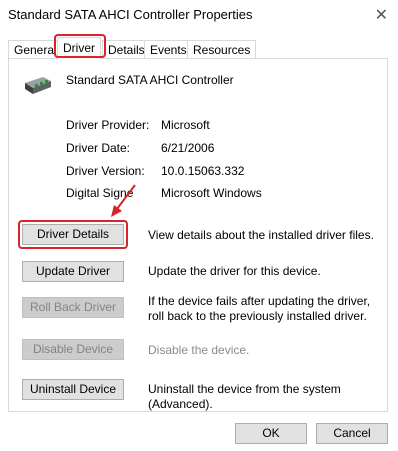 The width and height of the screenshot is (398, 451). Describe the element at coordinates (199, 350) in the screenshot. I see `disable-device-description: Disable the device.` at that location.